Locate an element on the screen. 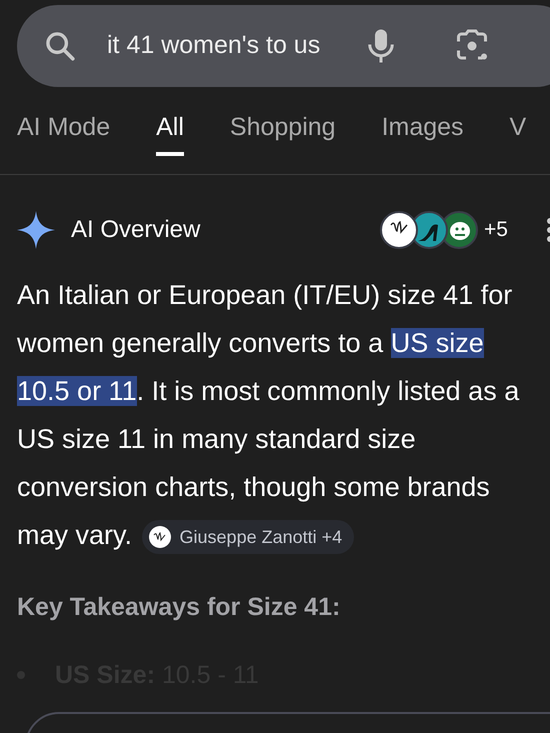  tab: Shopping is located at coordinates (283, 134).